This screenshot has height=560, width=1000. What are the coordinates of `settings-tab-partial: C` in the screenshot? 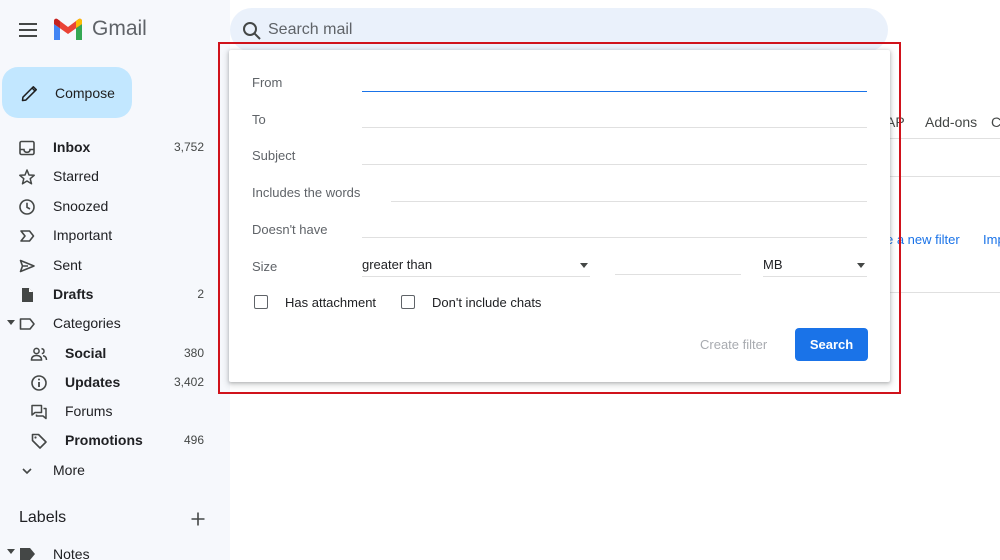 It's located at (995, 122).